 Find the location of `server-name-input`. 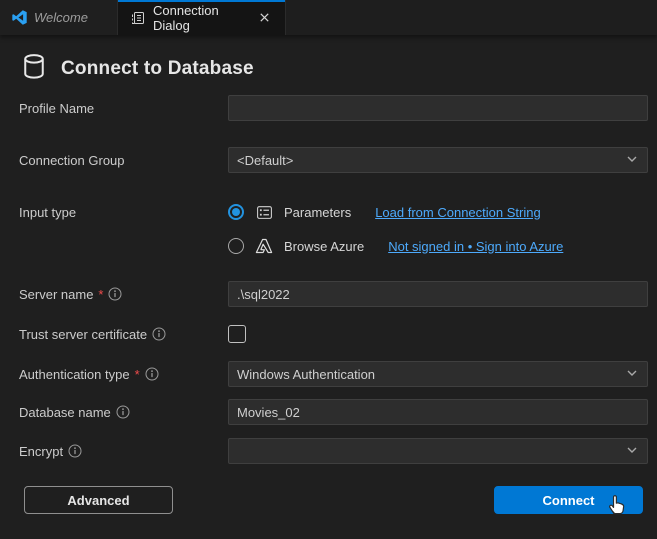

server-name-input is located at coordinates (438, 294).